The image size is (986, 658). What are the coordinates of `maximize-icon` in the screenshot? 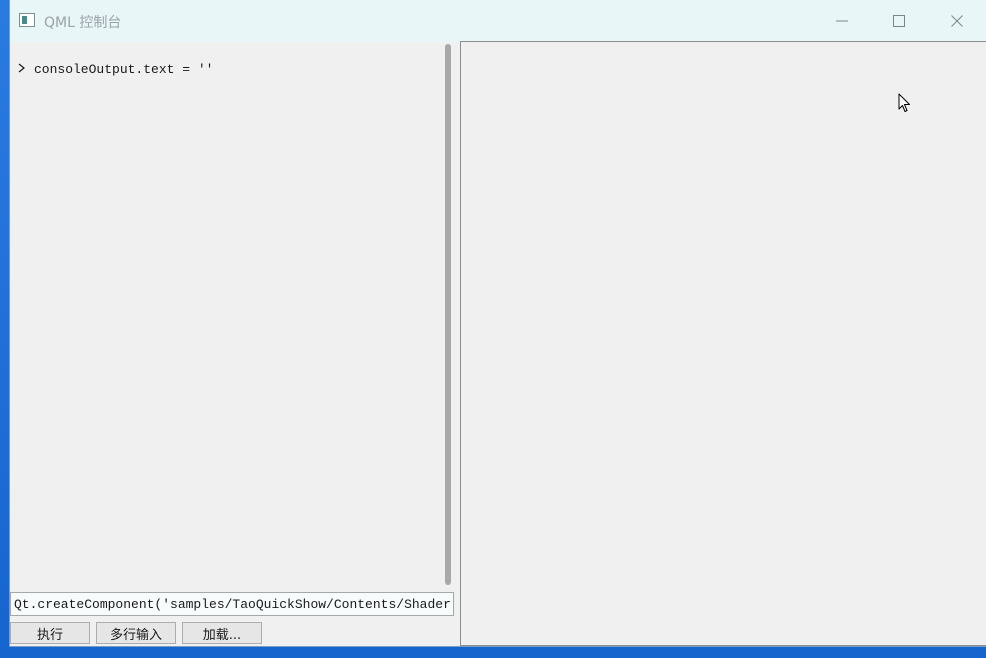 It's located at (899, 21).